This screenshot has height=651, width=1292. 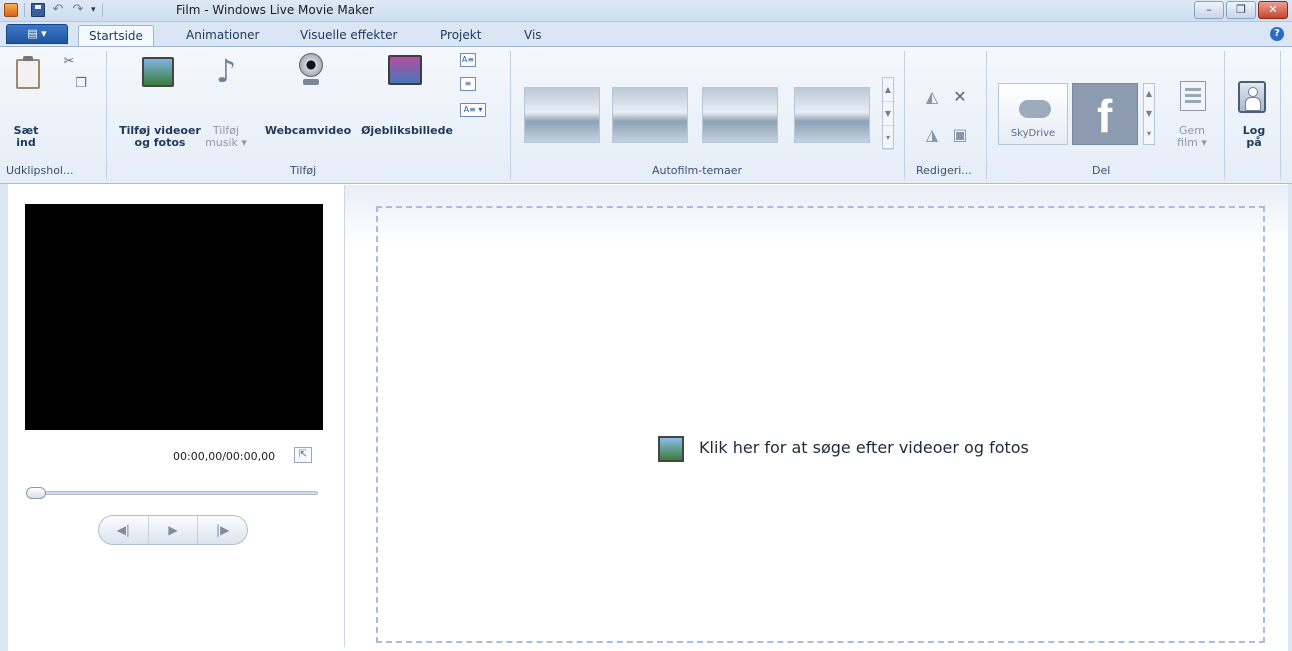 I want to click on cut-icon: ✂, so click(x=69, y=62).